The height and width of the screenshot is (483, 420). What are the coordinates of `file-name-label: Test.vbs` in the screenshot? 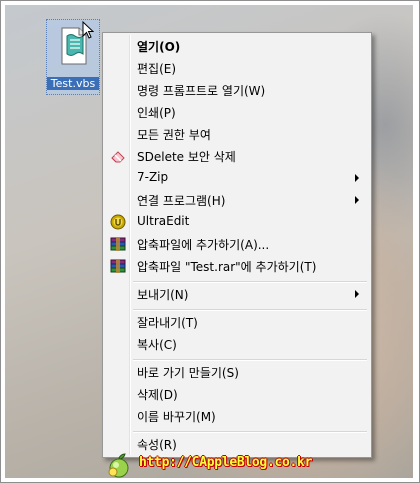 It's located at (73, 83).